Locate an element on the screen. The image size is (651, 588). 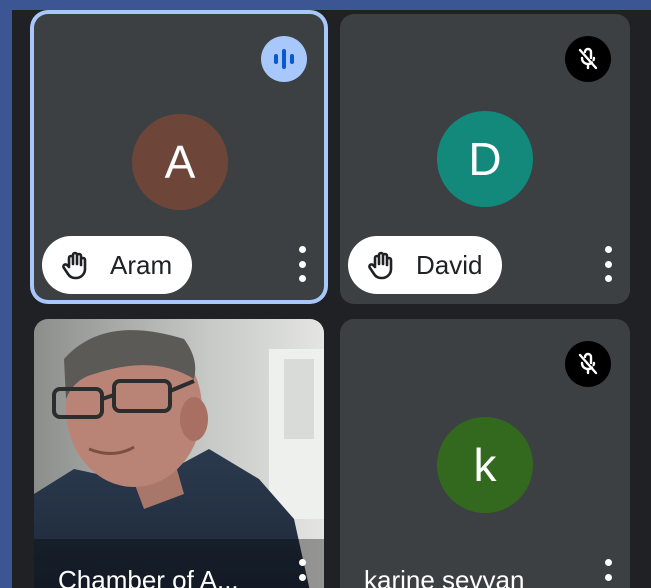
avatar-initial: D is located at coordinates (485, 159).